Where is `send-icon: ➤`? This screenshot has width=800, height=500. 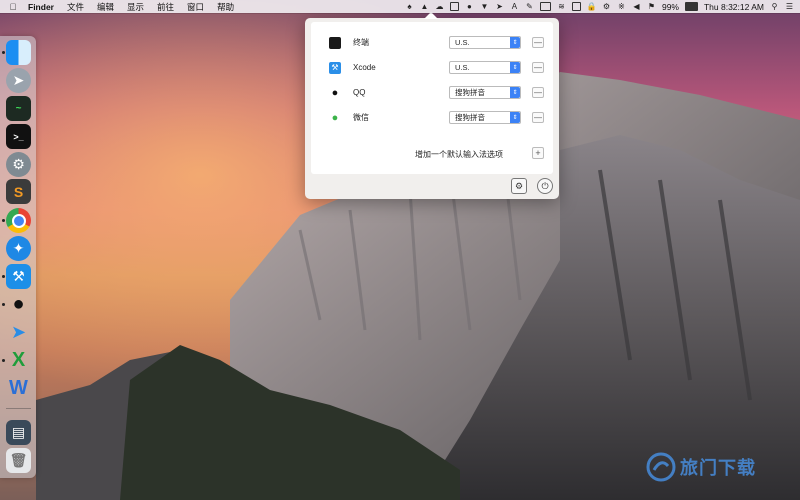 send-icon: ➤ is located at coordinates (499, 6).